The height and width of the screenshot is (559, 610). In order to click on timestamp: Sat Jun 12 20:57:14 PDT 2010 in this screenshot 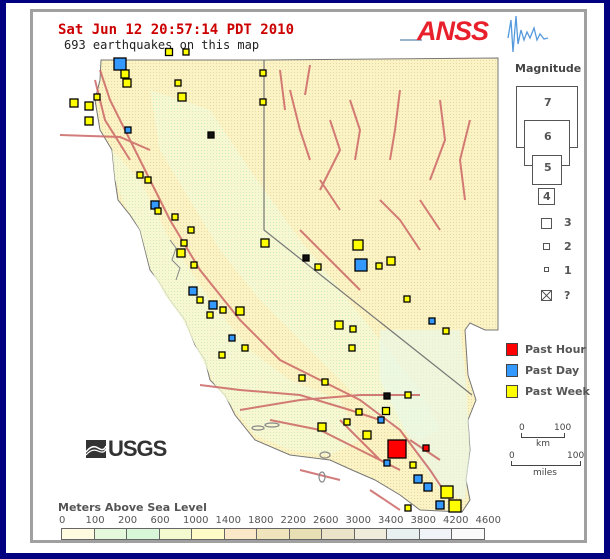, I will do `click(176, 30)`.